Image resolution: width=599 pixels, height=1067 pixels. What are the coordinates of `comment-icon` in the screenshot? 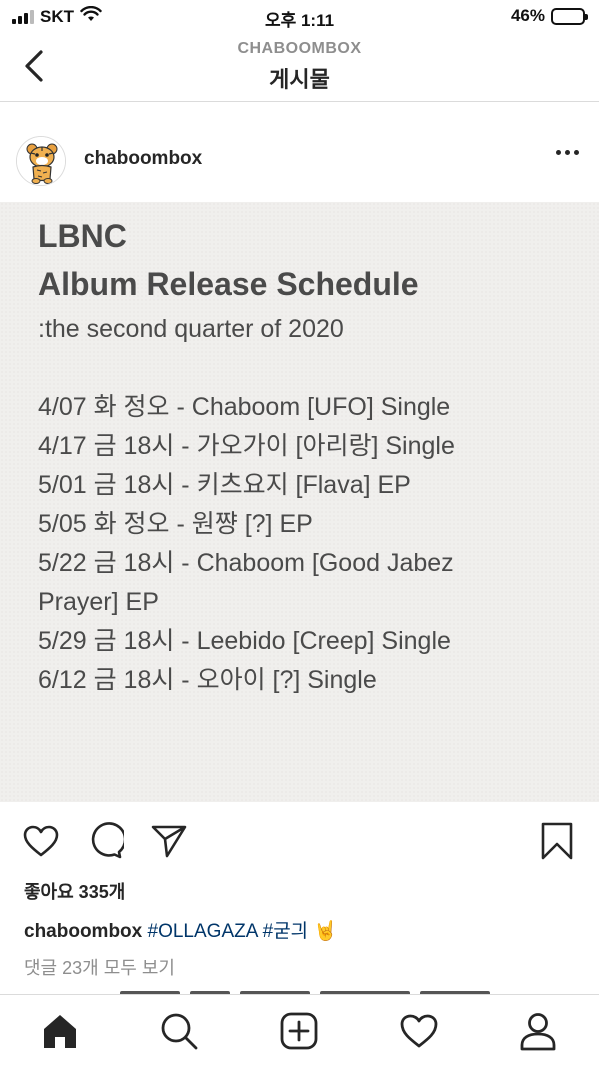 It's located at (107, 840).